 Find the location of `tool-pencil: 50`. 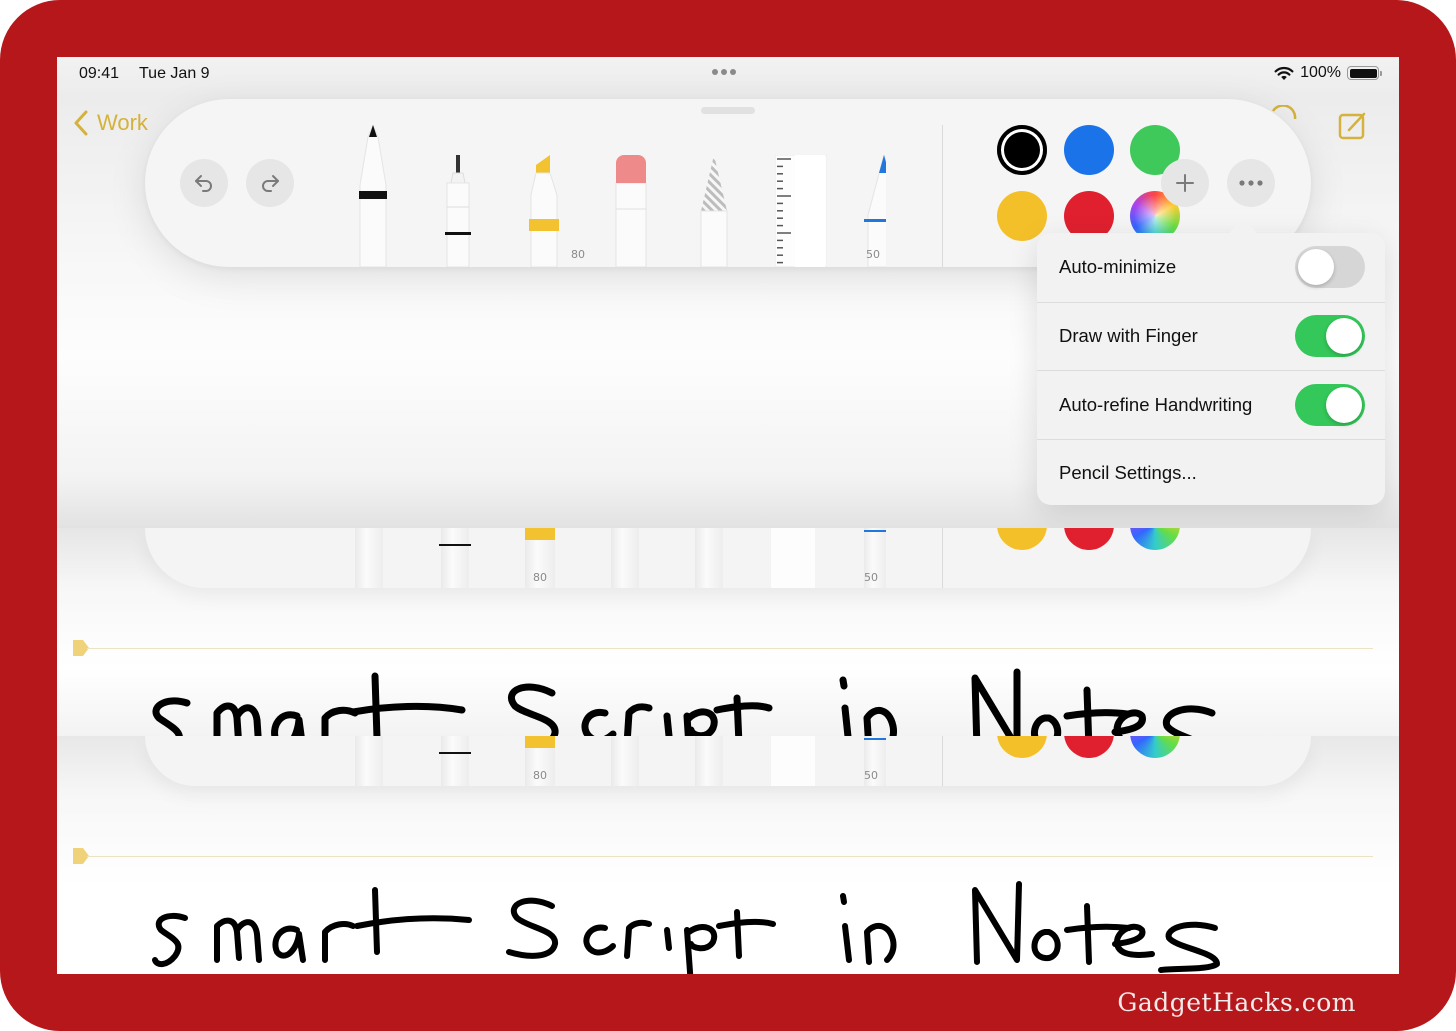

tool-pencil: 50 is located at coordinates (875, 211).